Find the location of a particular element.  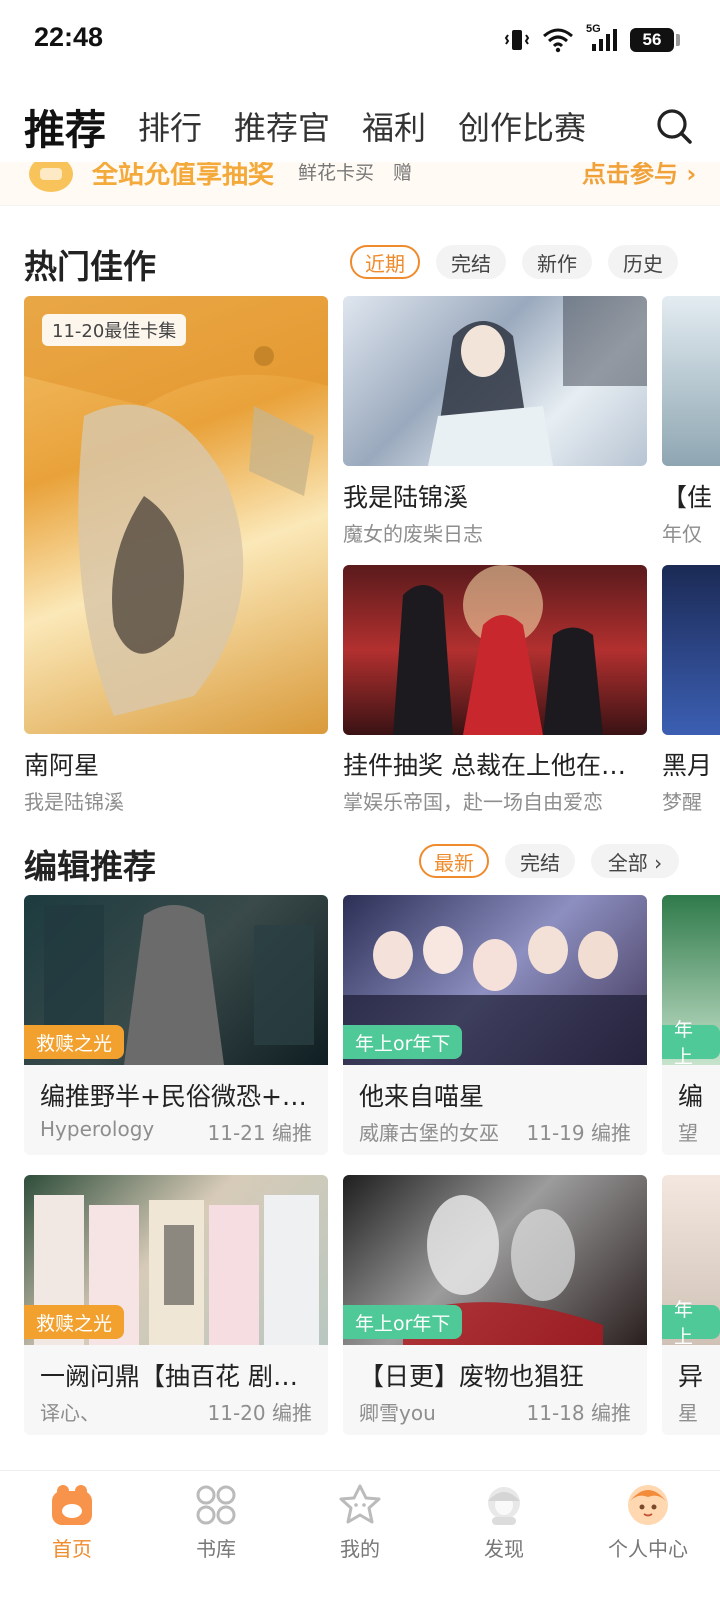

battery-indicator: 56 is located at coordinates (655, 40).